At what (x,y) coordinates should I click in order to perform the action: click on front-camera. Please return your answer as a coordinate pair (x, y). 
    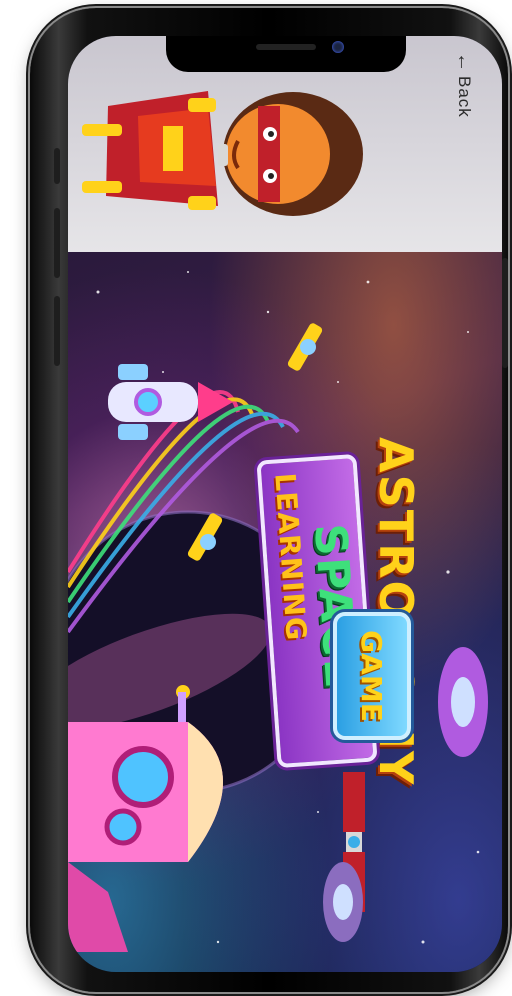
    Looking at the image, I should click on (338, 47).